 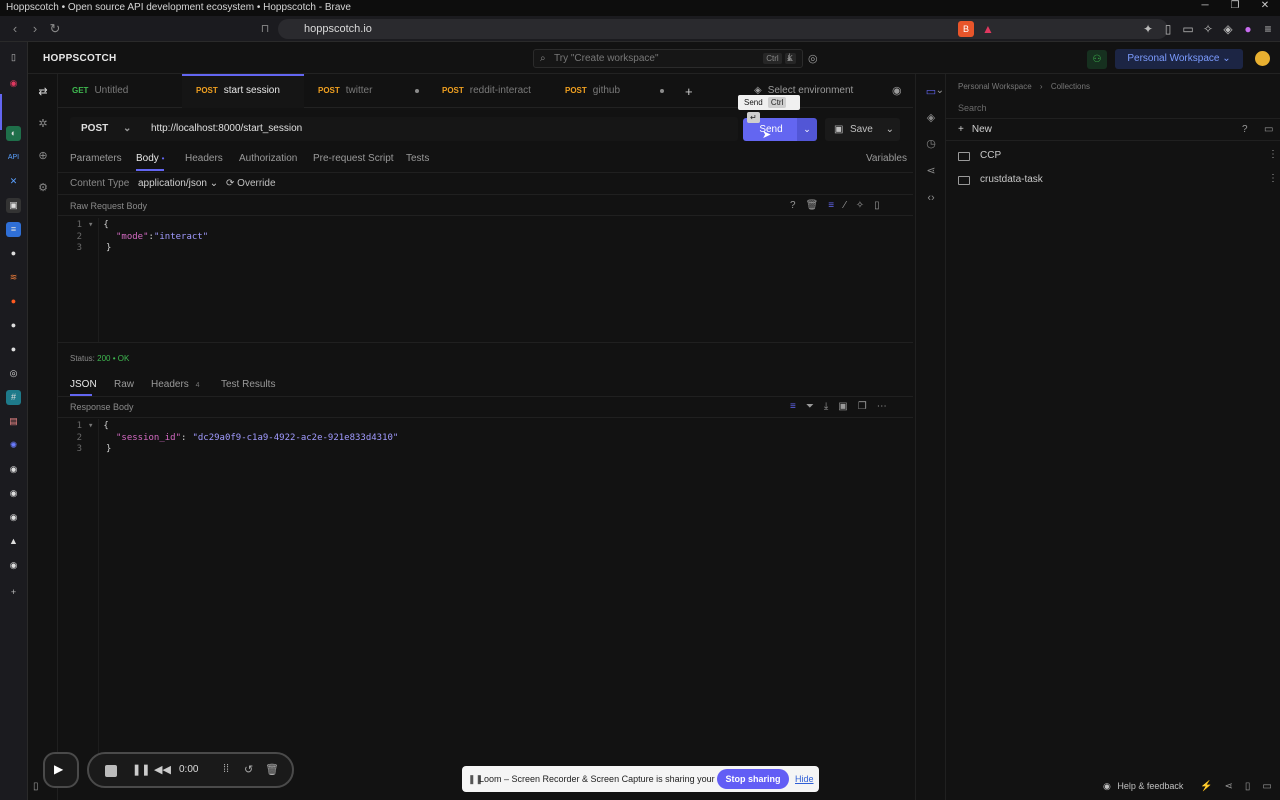 What do you see at coordinates (13, 83) in the screenshot?
I see `sidebar-item-brave-icon: ◉` at bounding box center [13, 83].